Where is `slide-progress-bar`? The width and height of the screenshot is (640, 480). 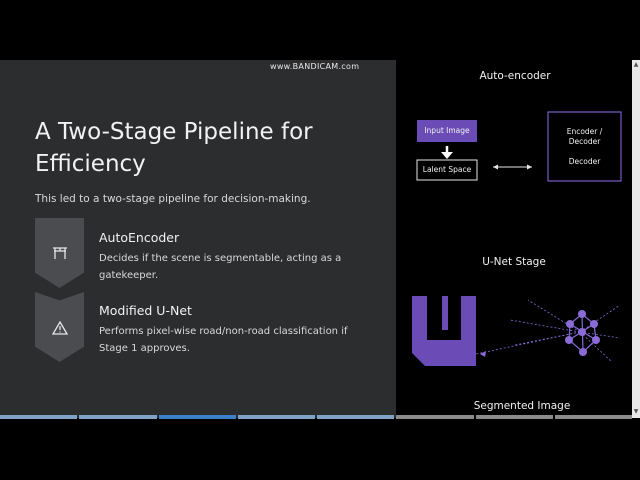
slide-progress-bar is located at coordinates (316, 417).